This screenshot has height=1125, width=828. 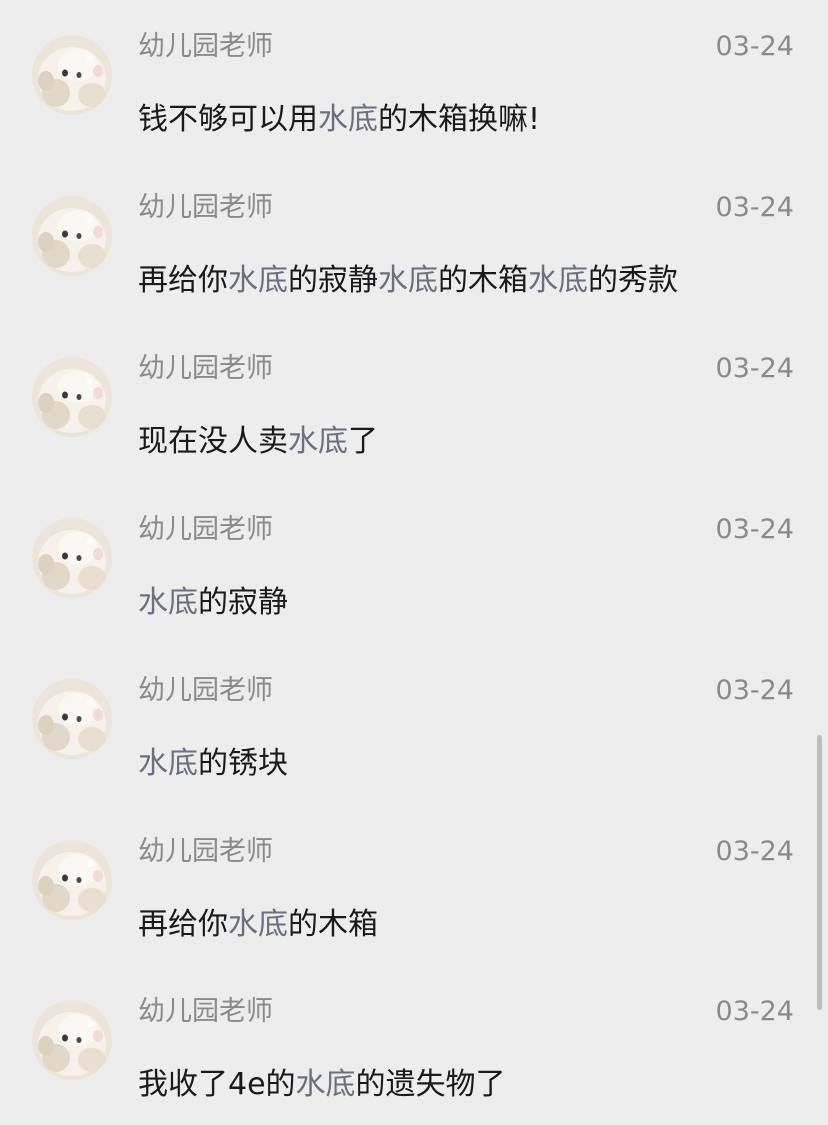 I want to click on message-text: 水底的锈块, so click(x=213, y=764).